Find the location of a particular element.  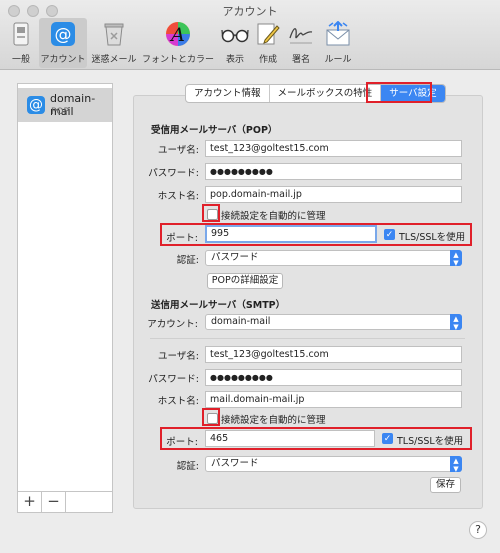

outgoing-password-field: ●●●●●●●●● is located at coordinates (333, 377).